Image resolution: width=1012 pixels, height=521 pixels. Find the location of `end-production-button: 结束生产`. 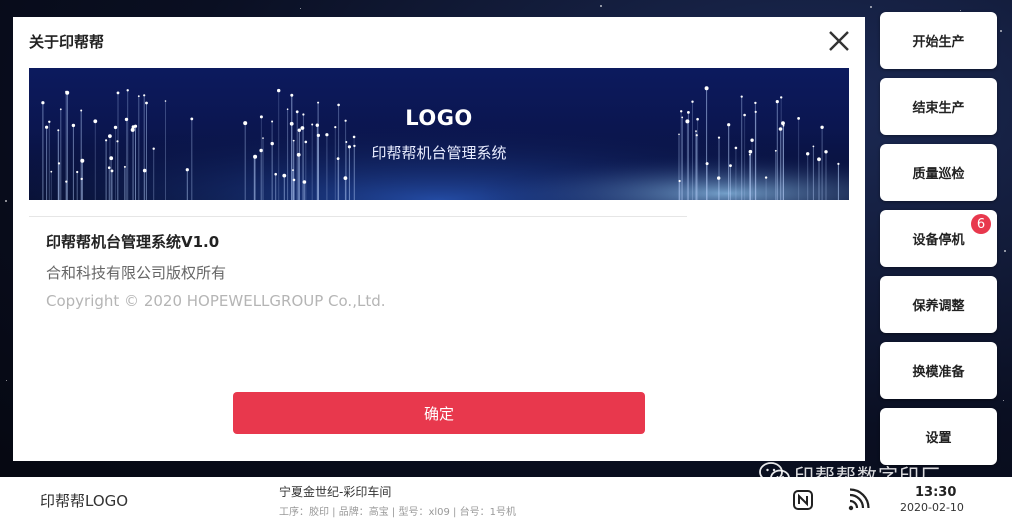

end-production-button: 结束生产 is located at coordinates (938, 106).